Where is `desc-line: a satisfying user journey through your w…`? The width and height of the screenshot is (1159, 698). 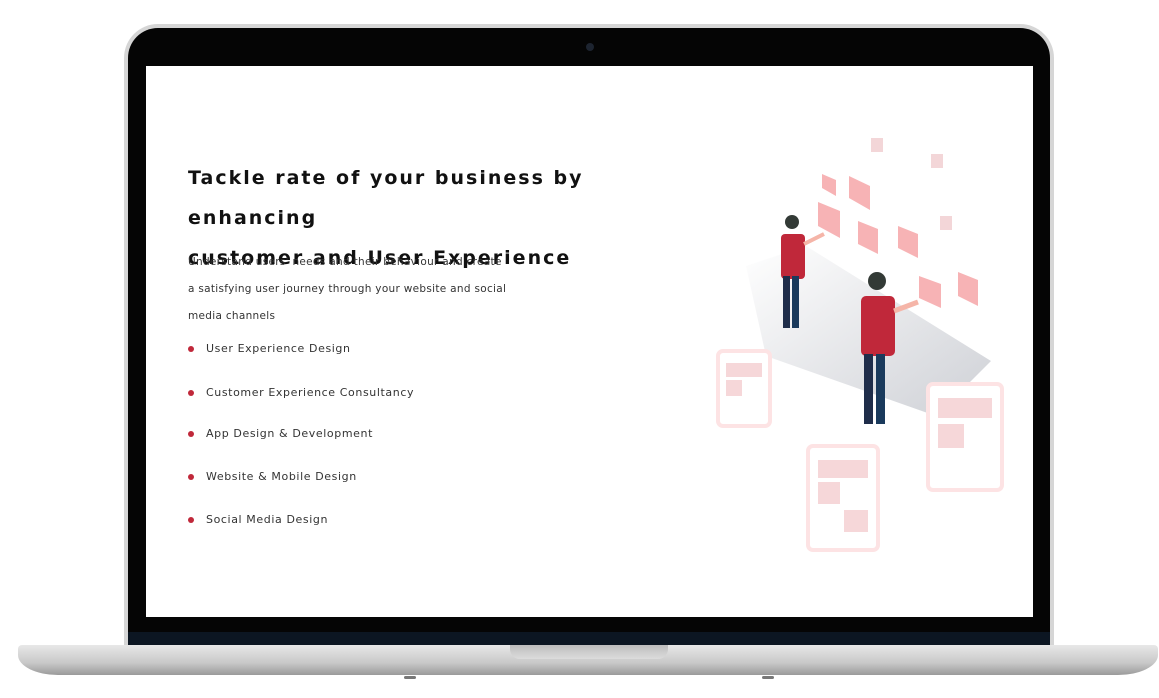 desc-line: a satisfying user journey through your w… is located at coordinates (347, 289).